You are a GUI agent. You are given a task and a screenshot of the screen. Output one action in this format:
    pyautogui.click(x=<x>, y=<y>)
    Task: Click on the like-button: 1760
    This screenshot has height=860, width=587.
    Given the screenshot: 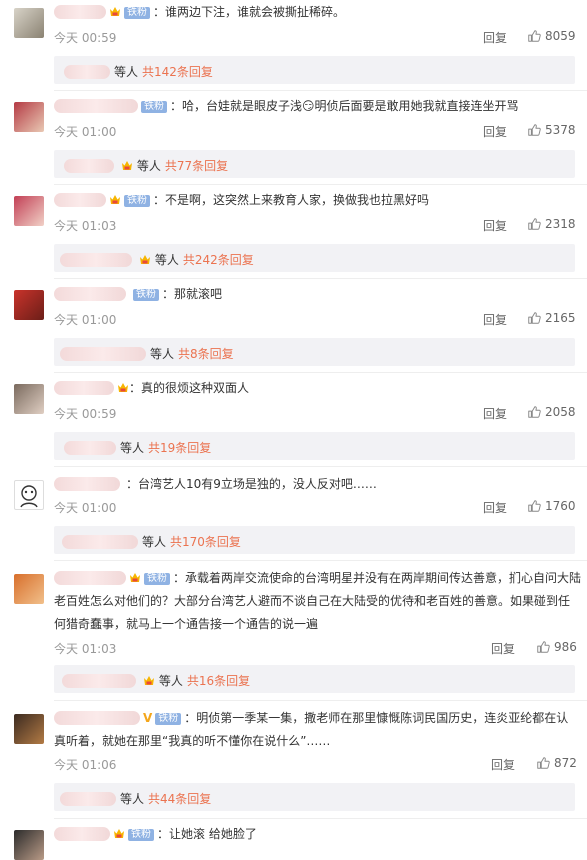 What is the action you would take?
    pyautogui.click(x=551, y=506)
    